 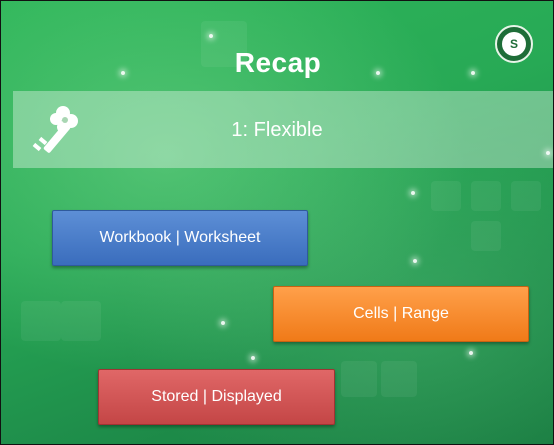 What do you see at coordinates (180, 238) in the screenshot?
I see `workbook-worksheet-button: Workbook | Worksheet` at bounding box center [180, 238].